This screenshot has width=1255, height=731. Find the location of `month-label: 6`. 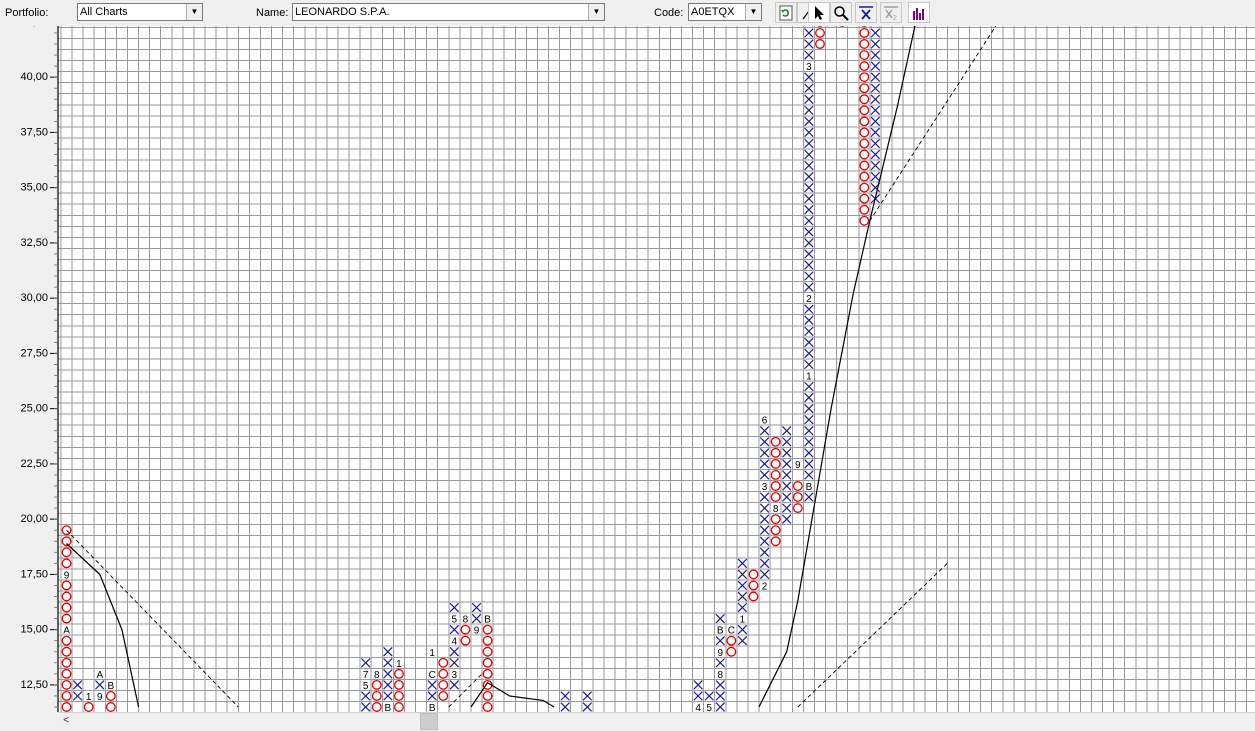

month-label: 6 is located at coordinates (765, 421).